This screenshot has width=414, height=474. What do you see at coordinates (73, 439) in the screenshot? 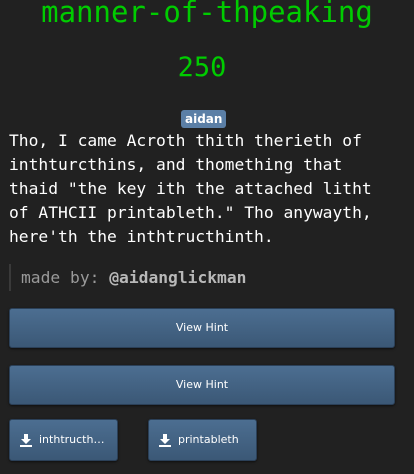
I see `file-label-1: inthtructhinth` at bounding box center [73, 439].